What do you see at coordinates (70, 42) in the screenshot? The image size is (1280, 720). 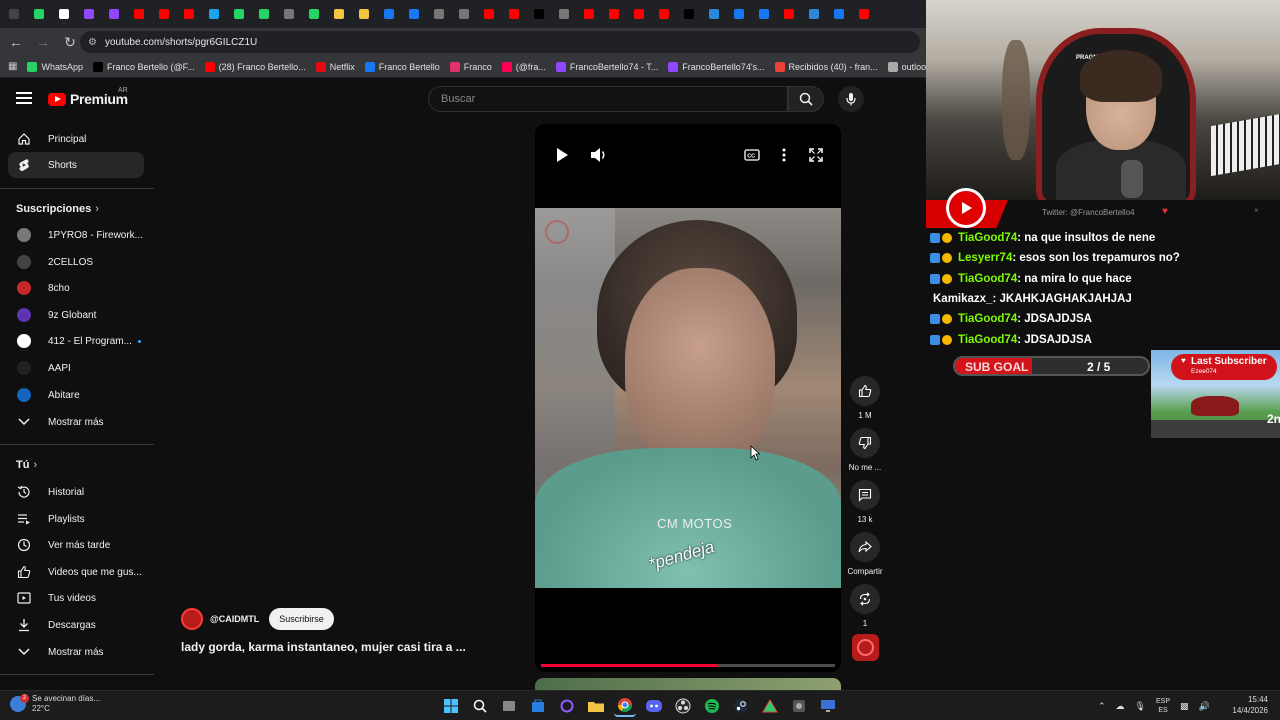 I see `reload-button: ↻` at bounding box center [70, 42].